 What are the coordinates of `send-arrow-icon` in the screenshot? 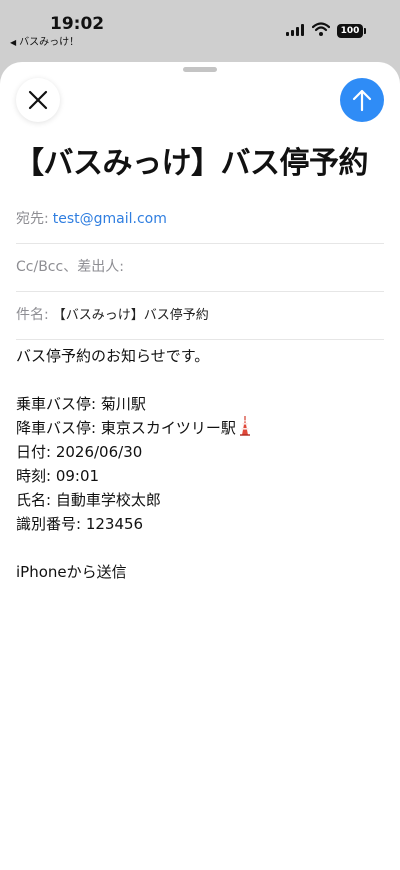 It's located at (362, 100).